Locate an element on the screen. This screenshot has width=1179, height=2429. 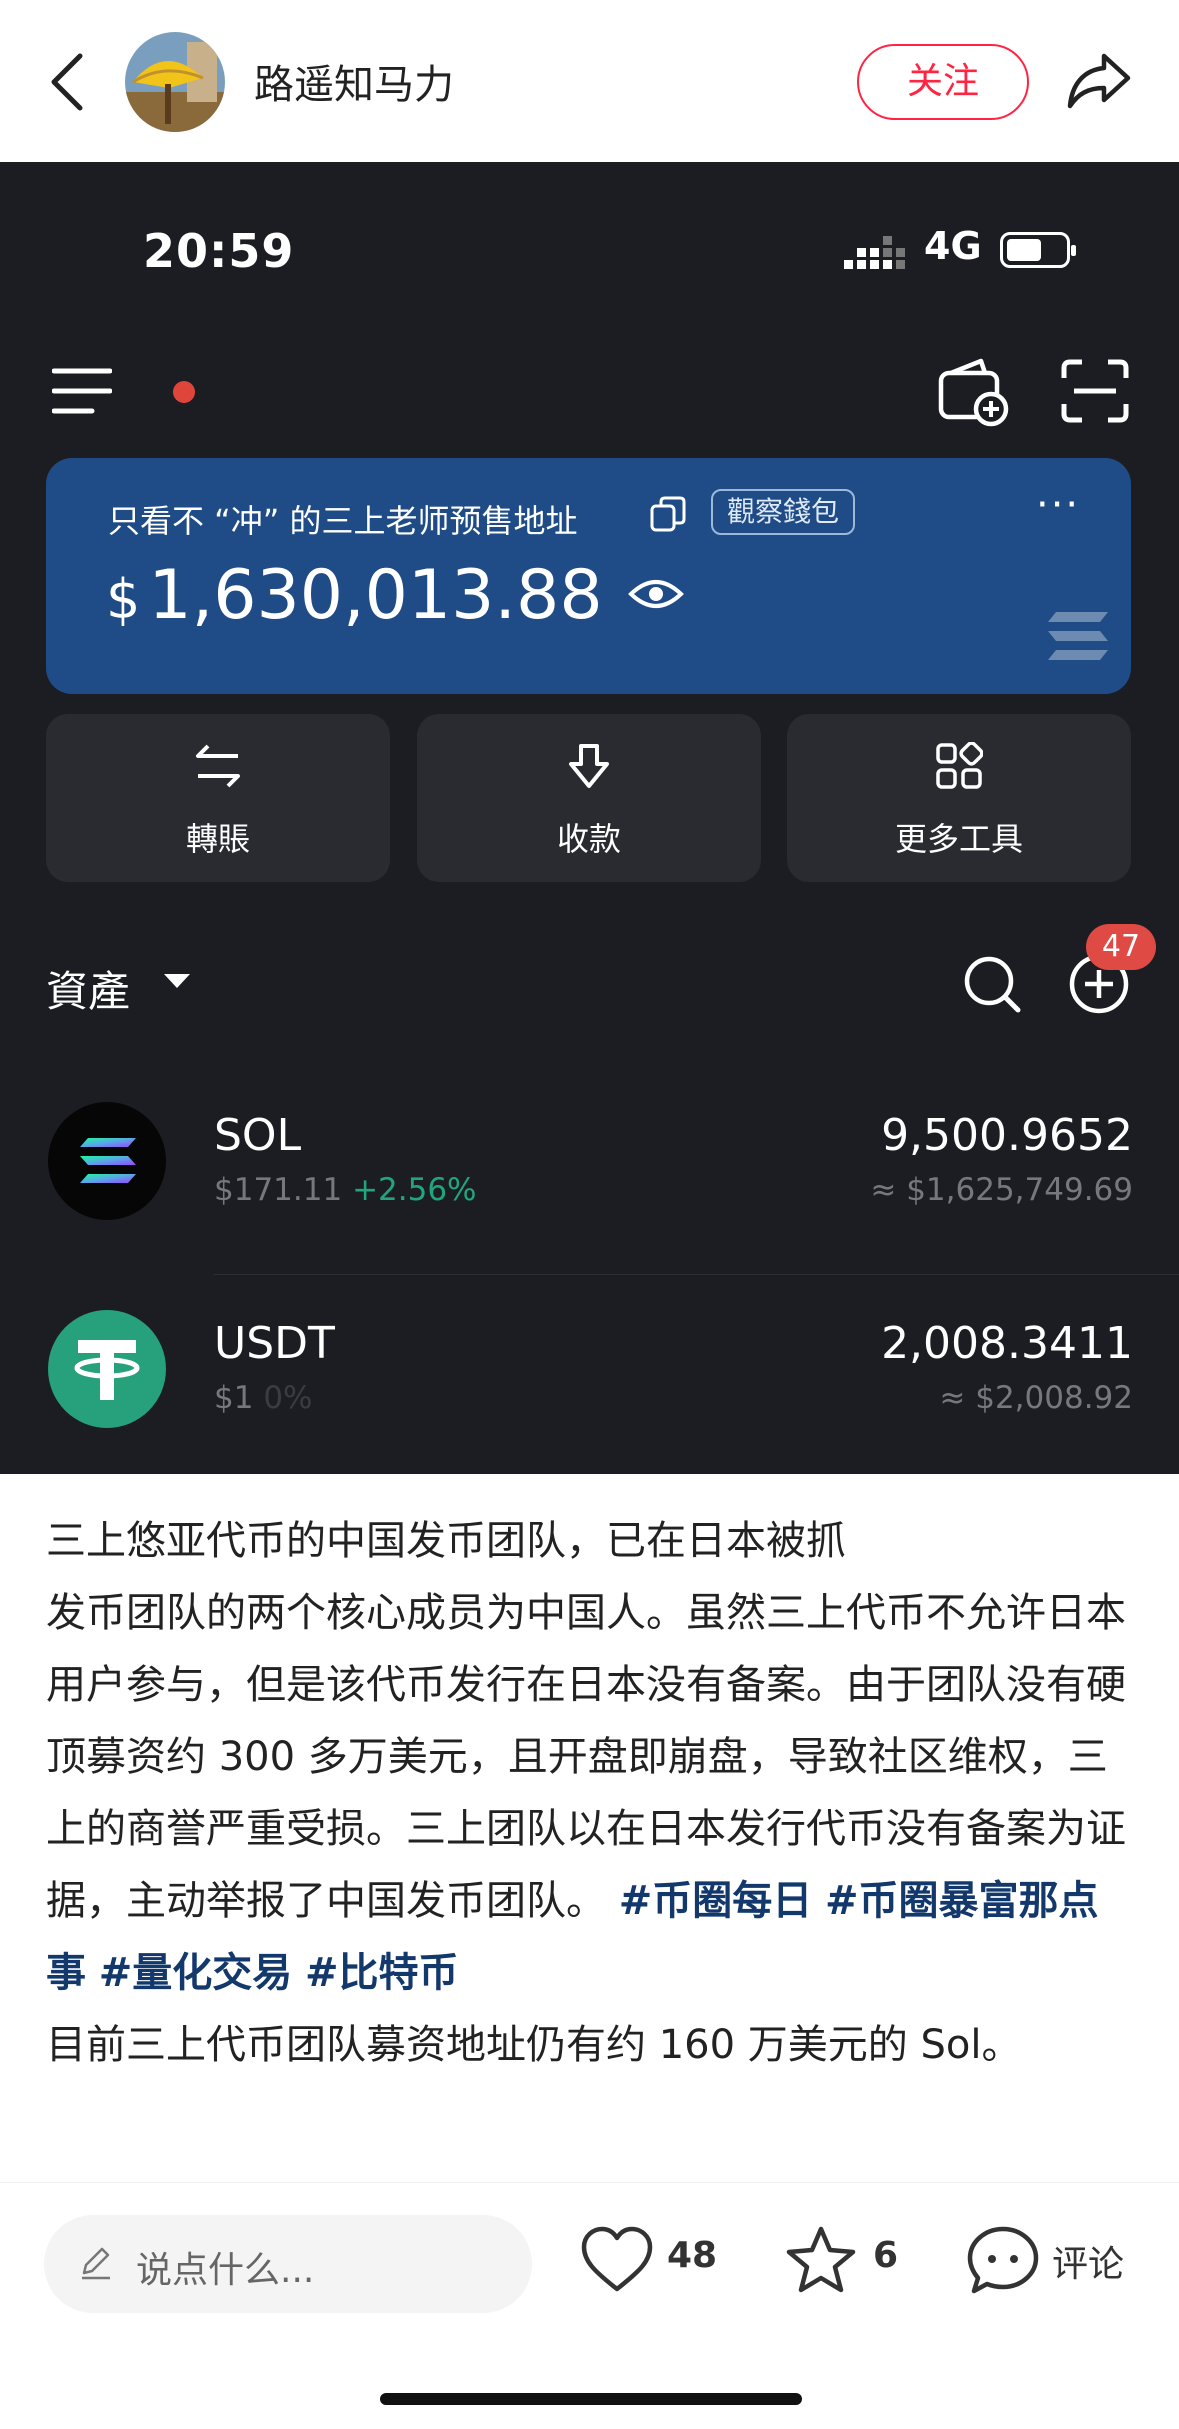
add-wallet-icon is located at coordinates (974, 392).